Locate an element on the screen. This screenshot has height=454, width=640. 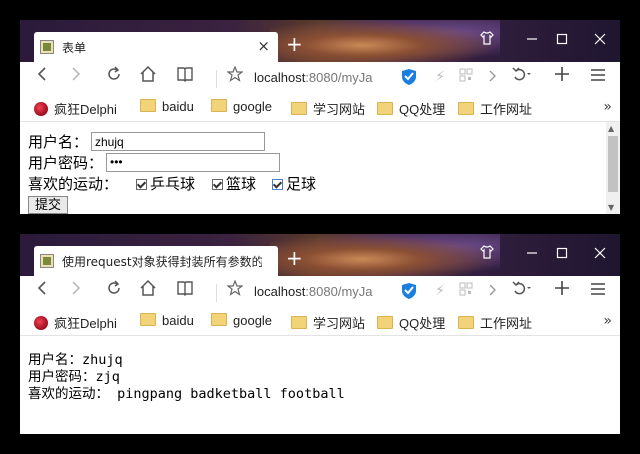
sport-option: 足球 is located at coordinates (294, 183).